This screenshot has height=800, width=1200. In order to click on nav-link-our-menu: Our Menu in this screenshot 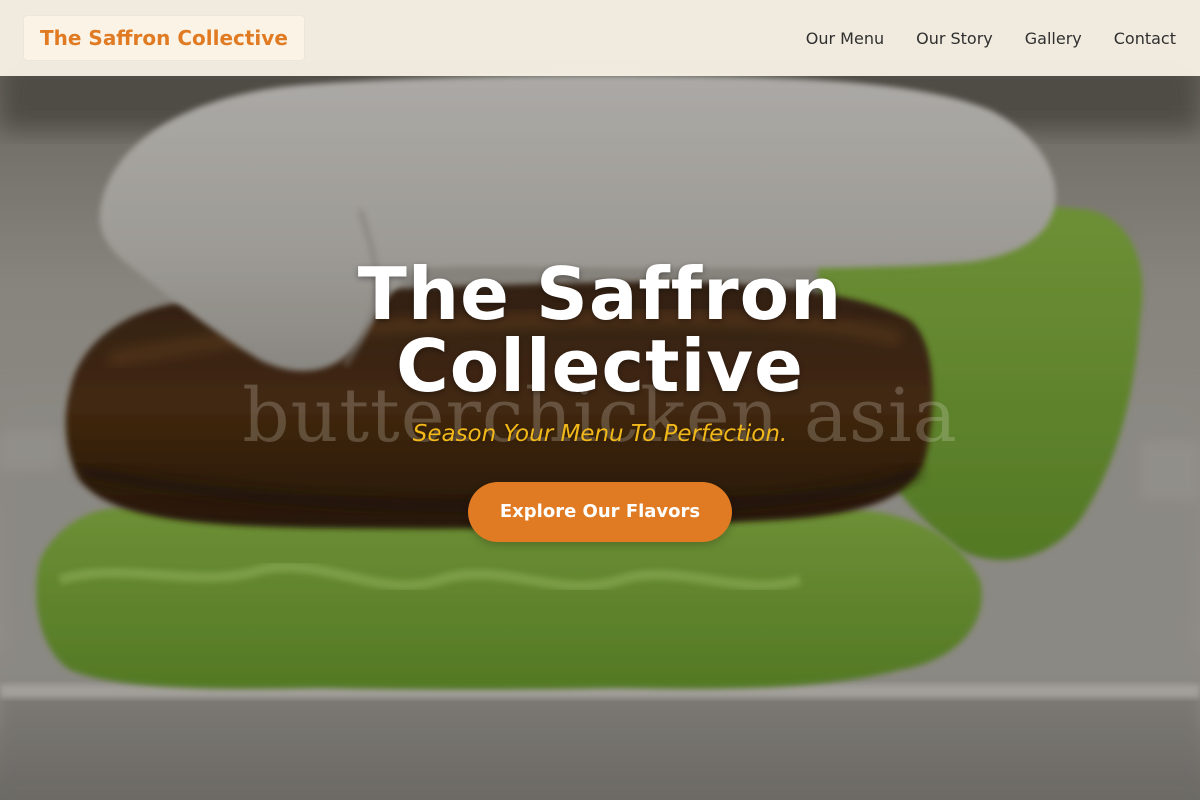, I will do `click(845, 38)`.